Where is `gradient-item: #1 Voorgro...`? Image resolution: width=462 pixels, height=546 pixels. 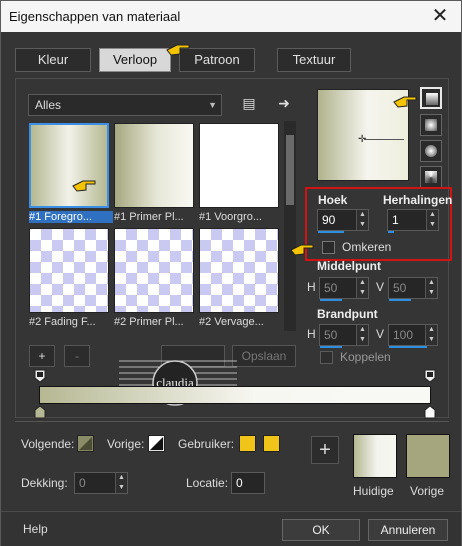
gradient-item: #1 Voorgro... is located at coordinates (239, 174).